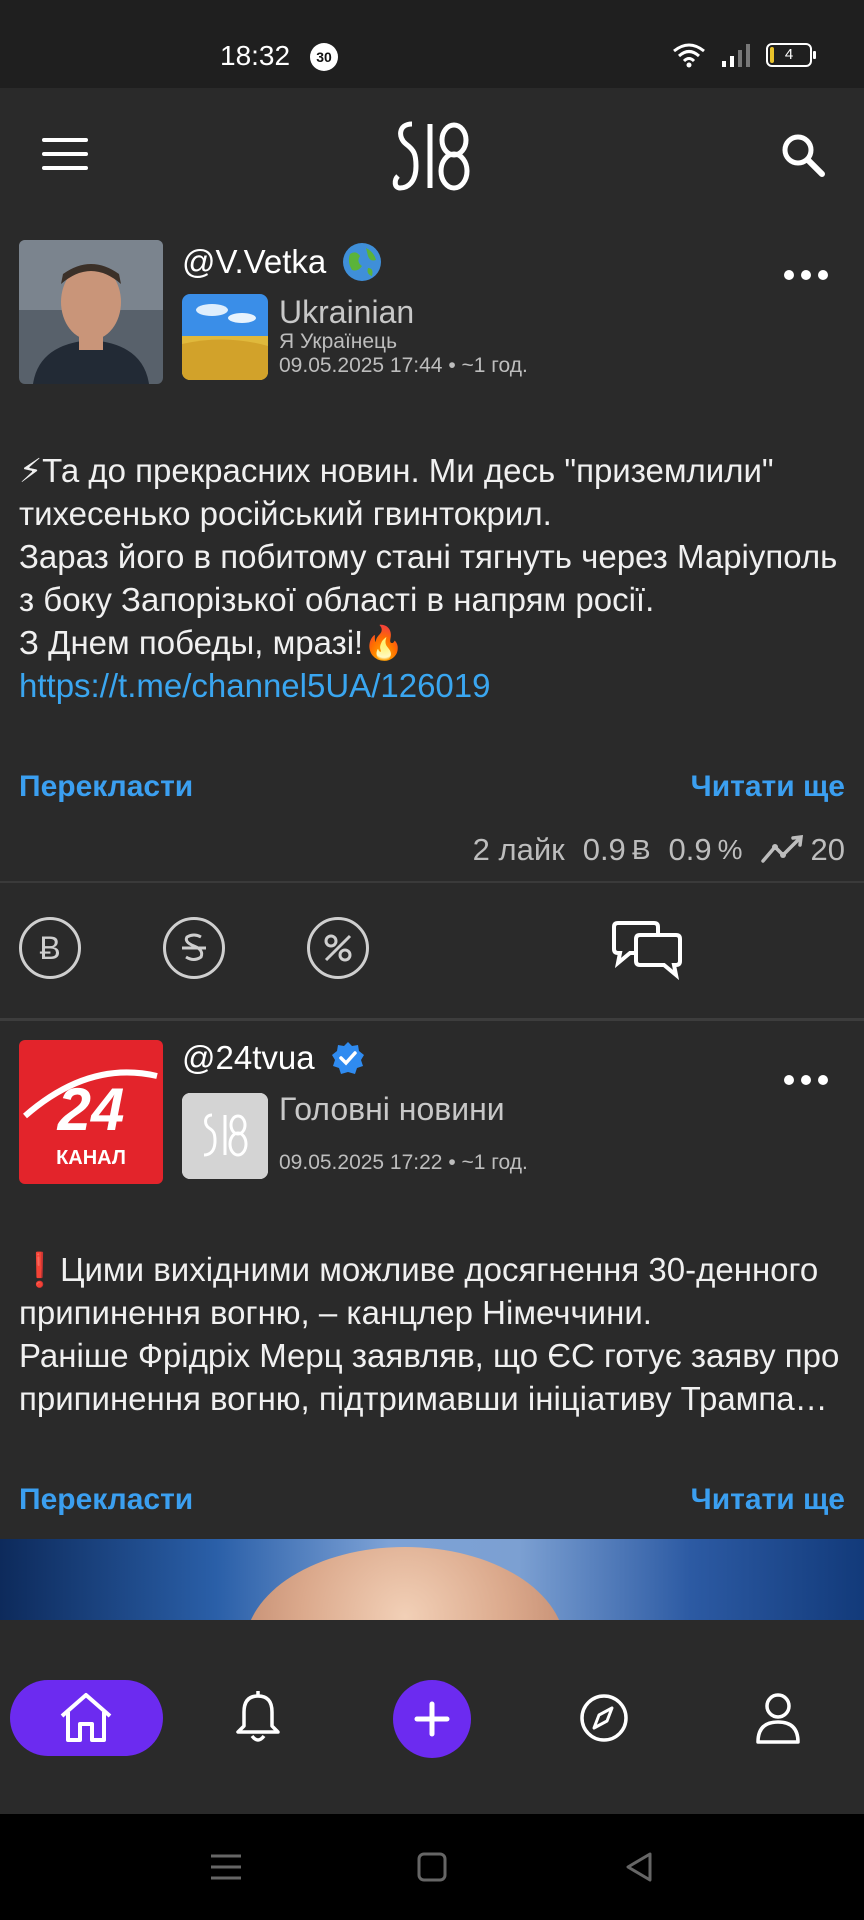  Describe the element at coordinates (254, 262) in the screenshot. I see `author-handle: @V.Vetka` at that location.